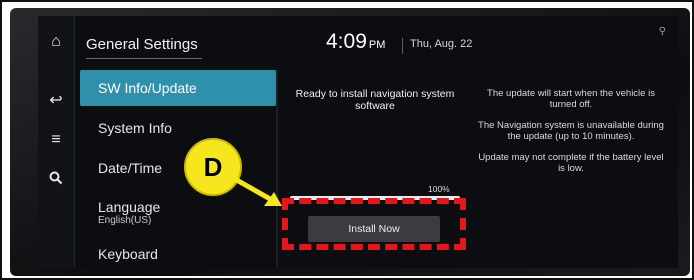  Describe the element at coordinates (253, 188) in the screenshot. I see `callout-arrow` at that location.